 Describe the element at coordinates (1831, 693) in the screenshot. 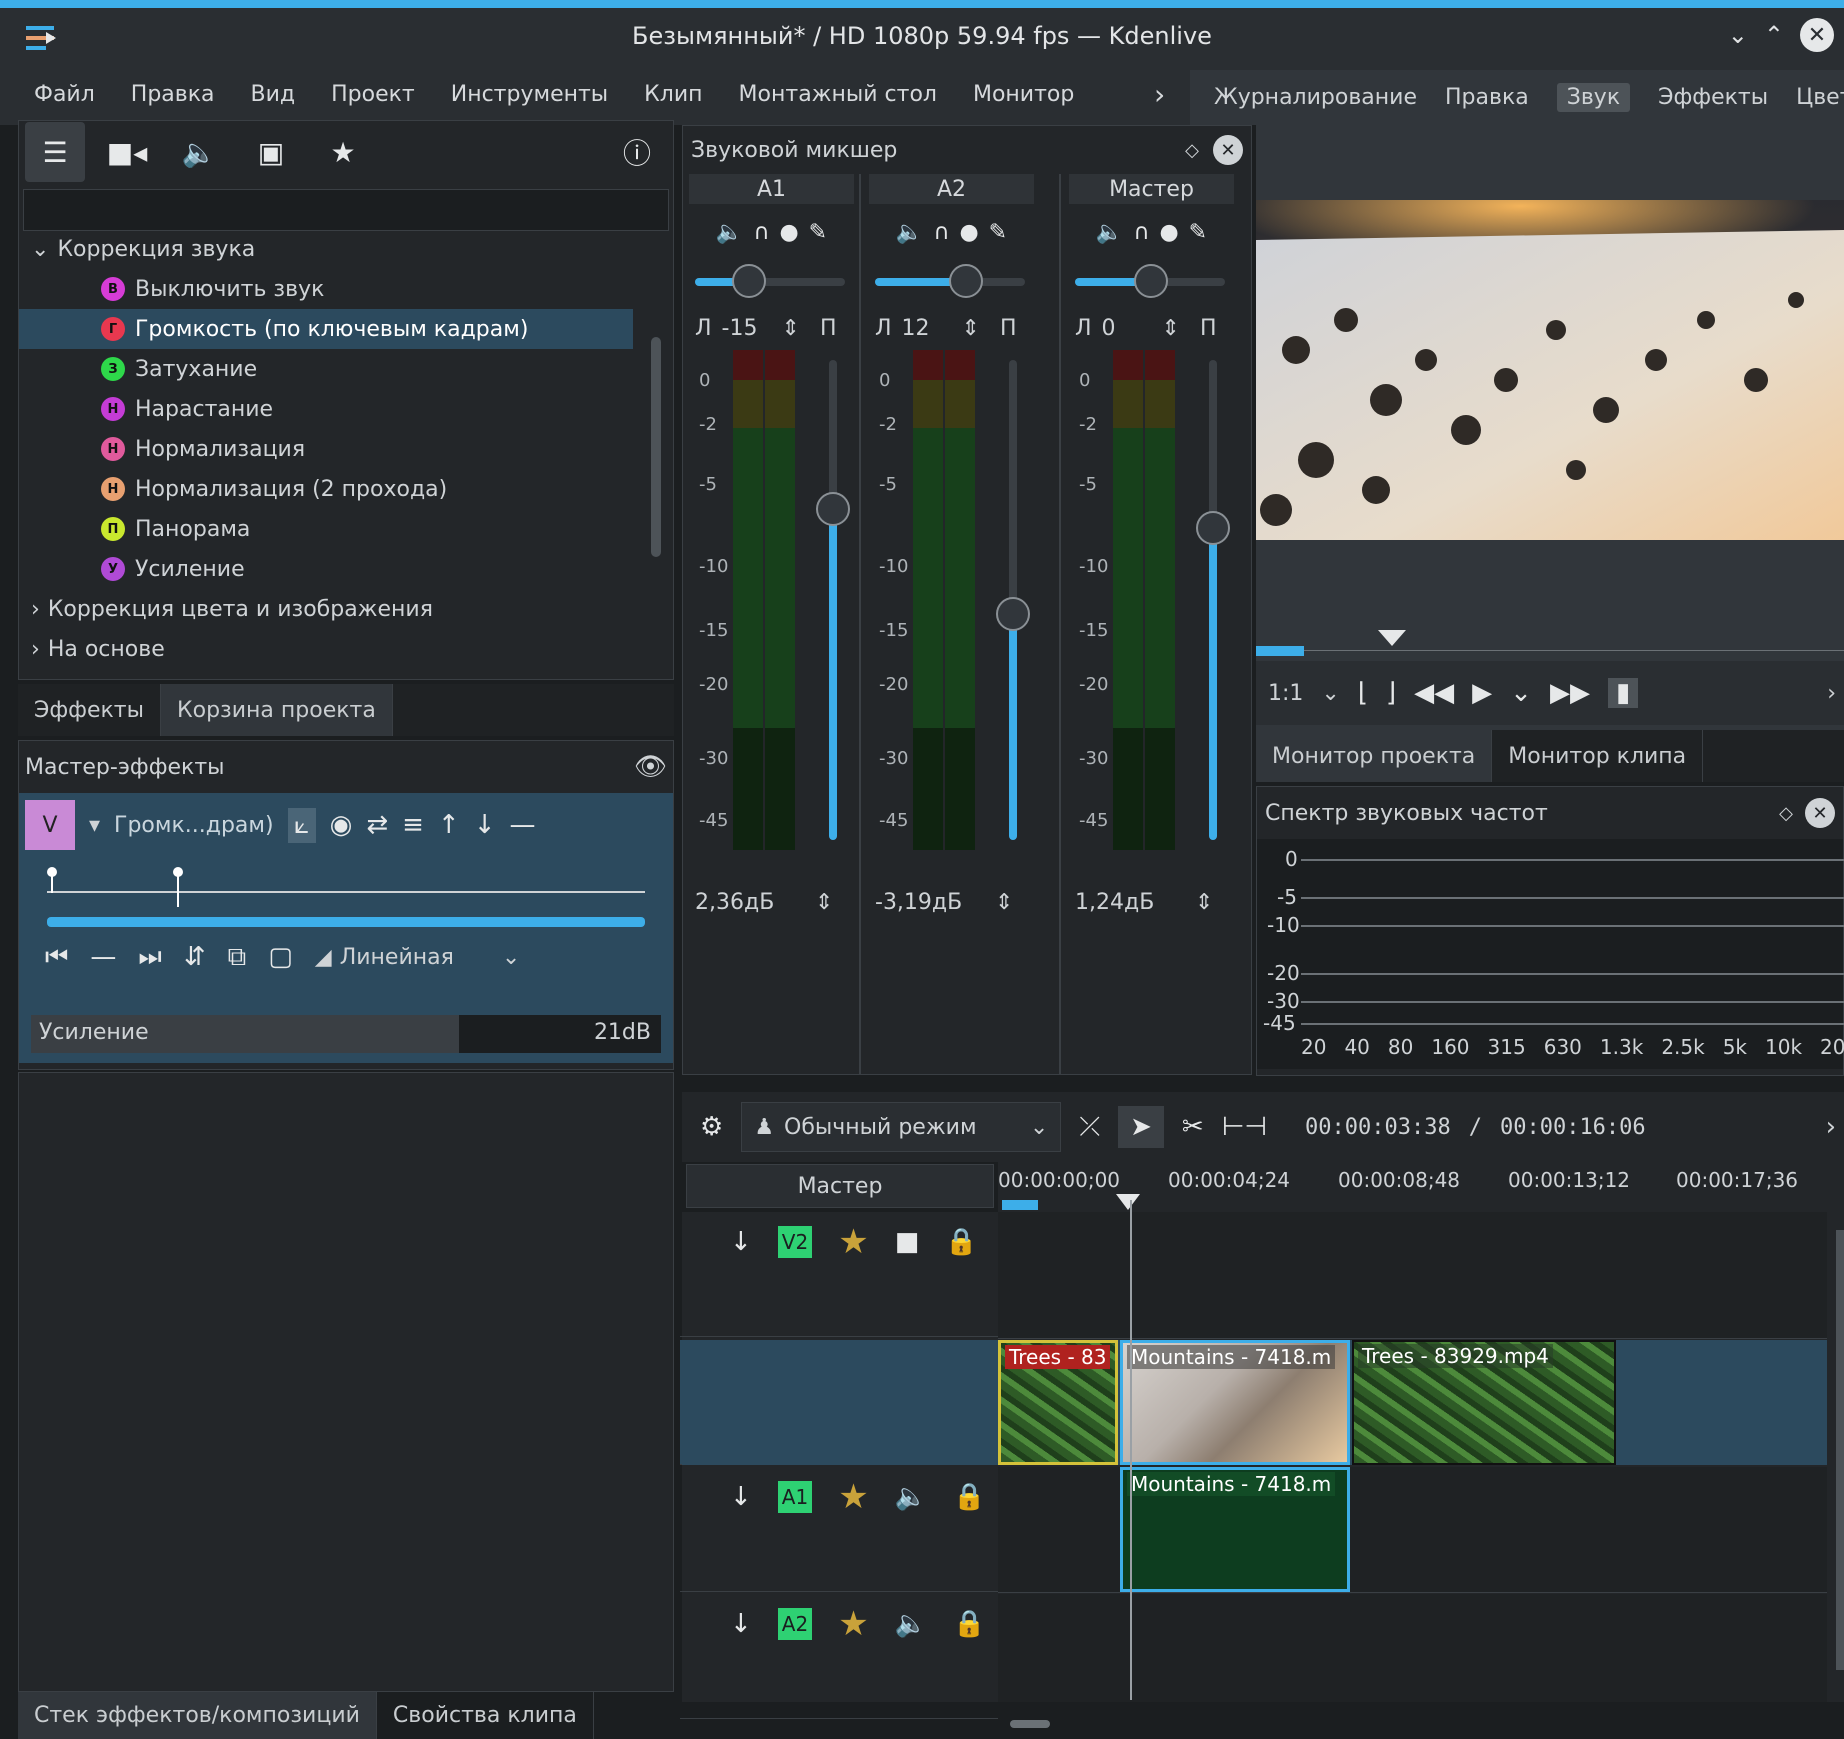

I see `monitor-more-icon: ›` at that location.